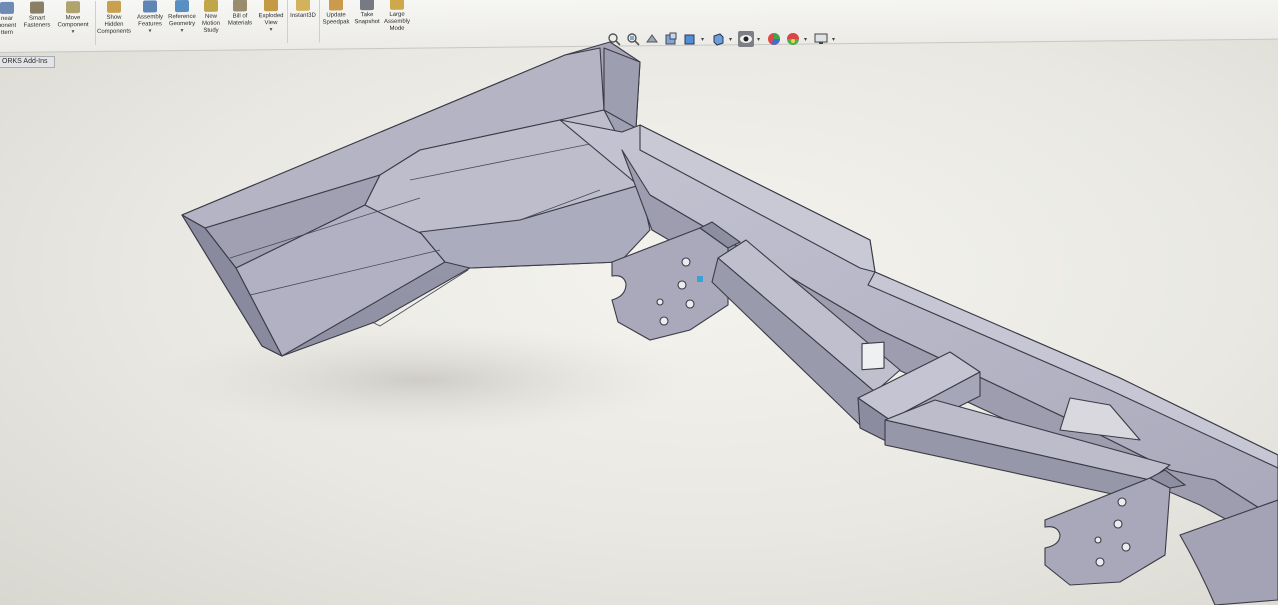  Describe the element at coordinates (700, 279) in the screenshot. I see `selection-handle` at that location.